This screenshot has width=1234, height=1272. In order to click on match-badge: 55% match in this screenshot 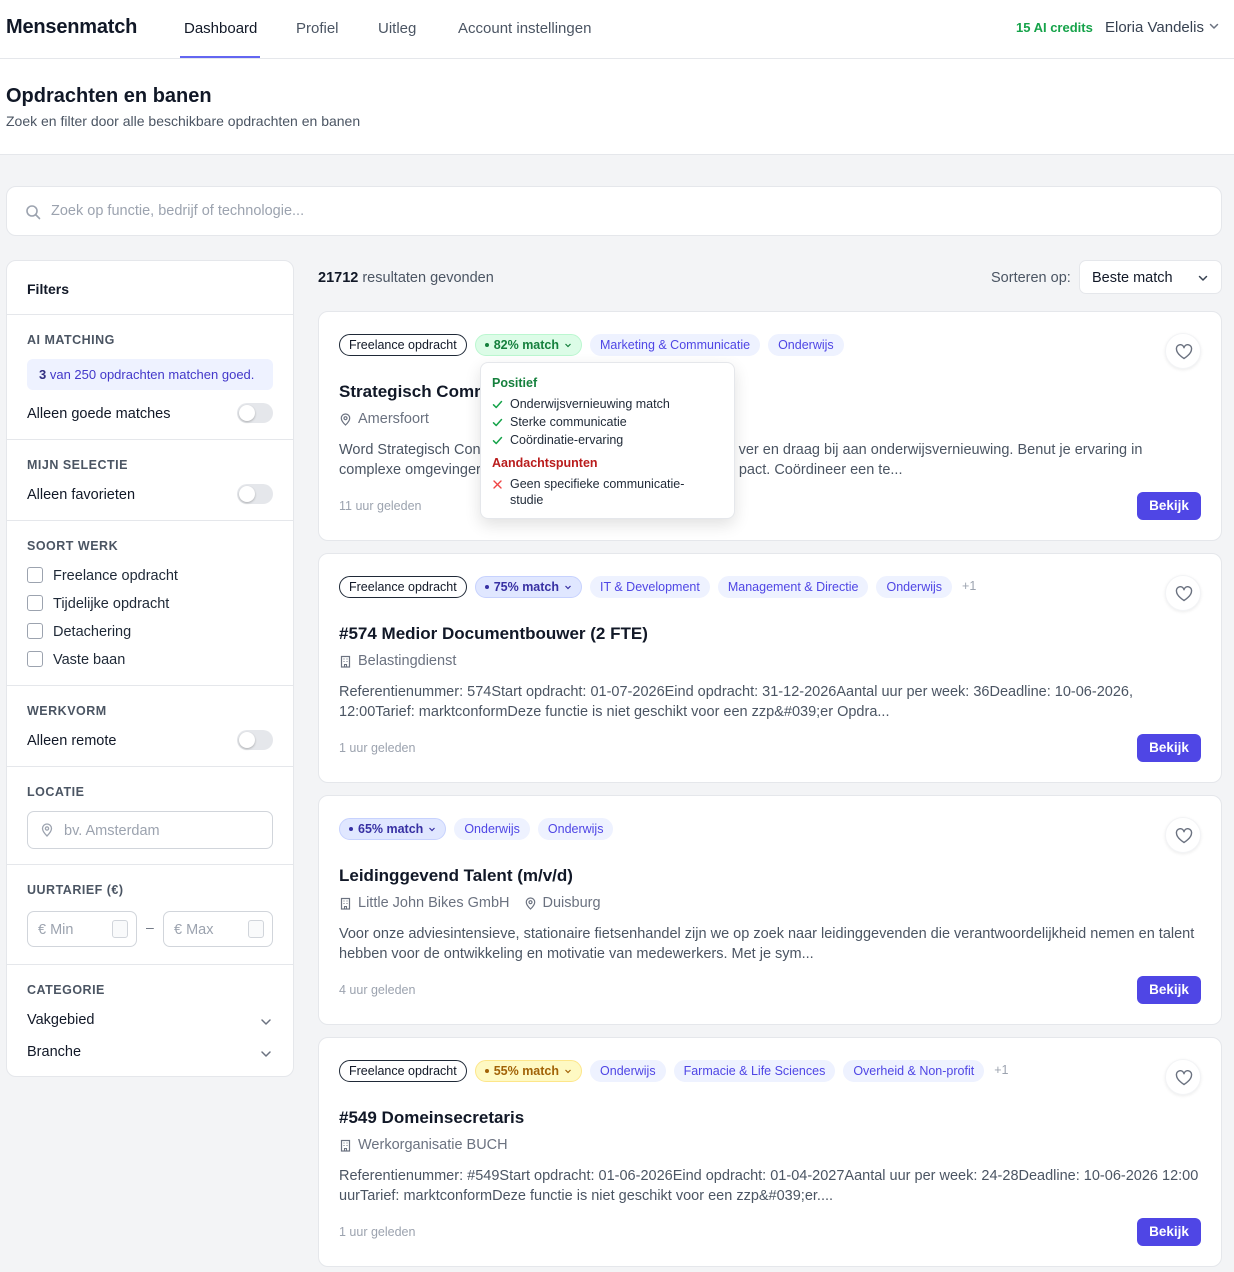, I will do `click(528, 1071)`.